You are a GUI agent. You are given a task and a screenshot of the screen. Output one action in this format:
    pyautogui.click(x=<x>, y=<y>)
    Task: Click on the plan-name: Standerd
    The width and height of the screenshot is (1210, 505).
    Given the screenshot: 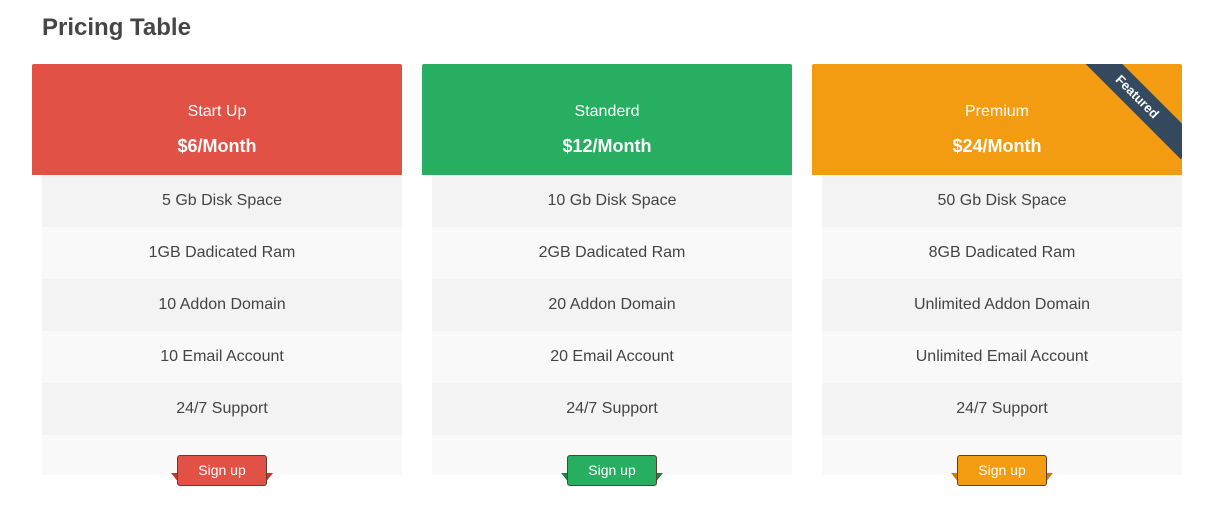 What is the action you would take?
    pyautogui.click(x=607, y=111)
    